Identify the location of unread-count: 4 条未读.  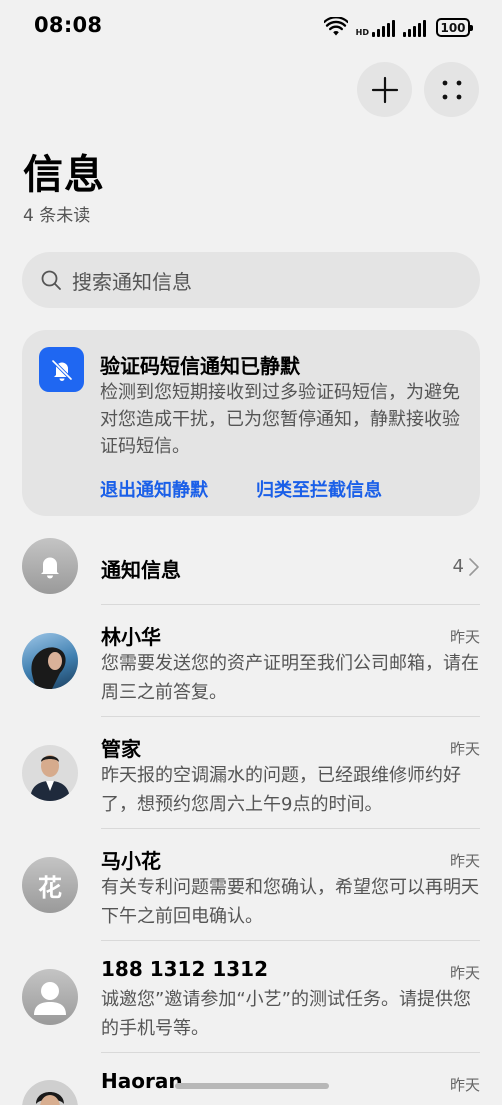
(57, 216).